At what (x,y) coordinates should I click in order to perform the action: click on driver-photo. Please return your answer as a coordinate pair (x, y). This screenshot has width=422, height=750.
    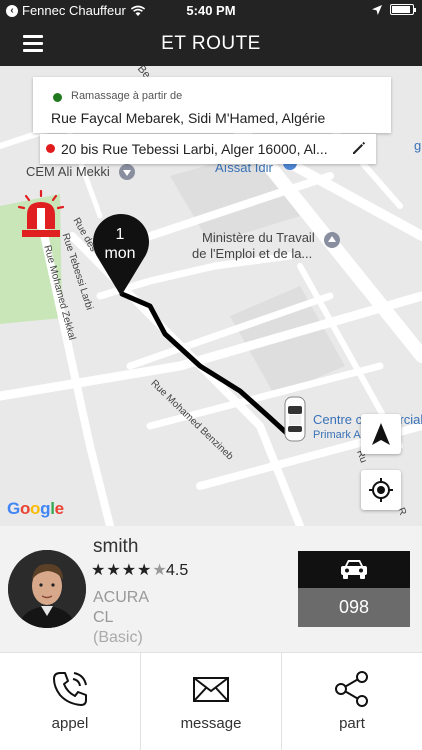
    Looking at the image, I should click on (47, 589).